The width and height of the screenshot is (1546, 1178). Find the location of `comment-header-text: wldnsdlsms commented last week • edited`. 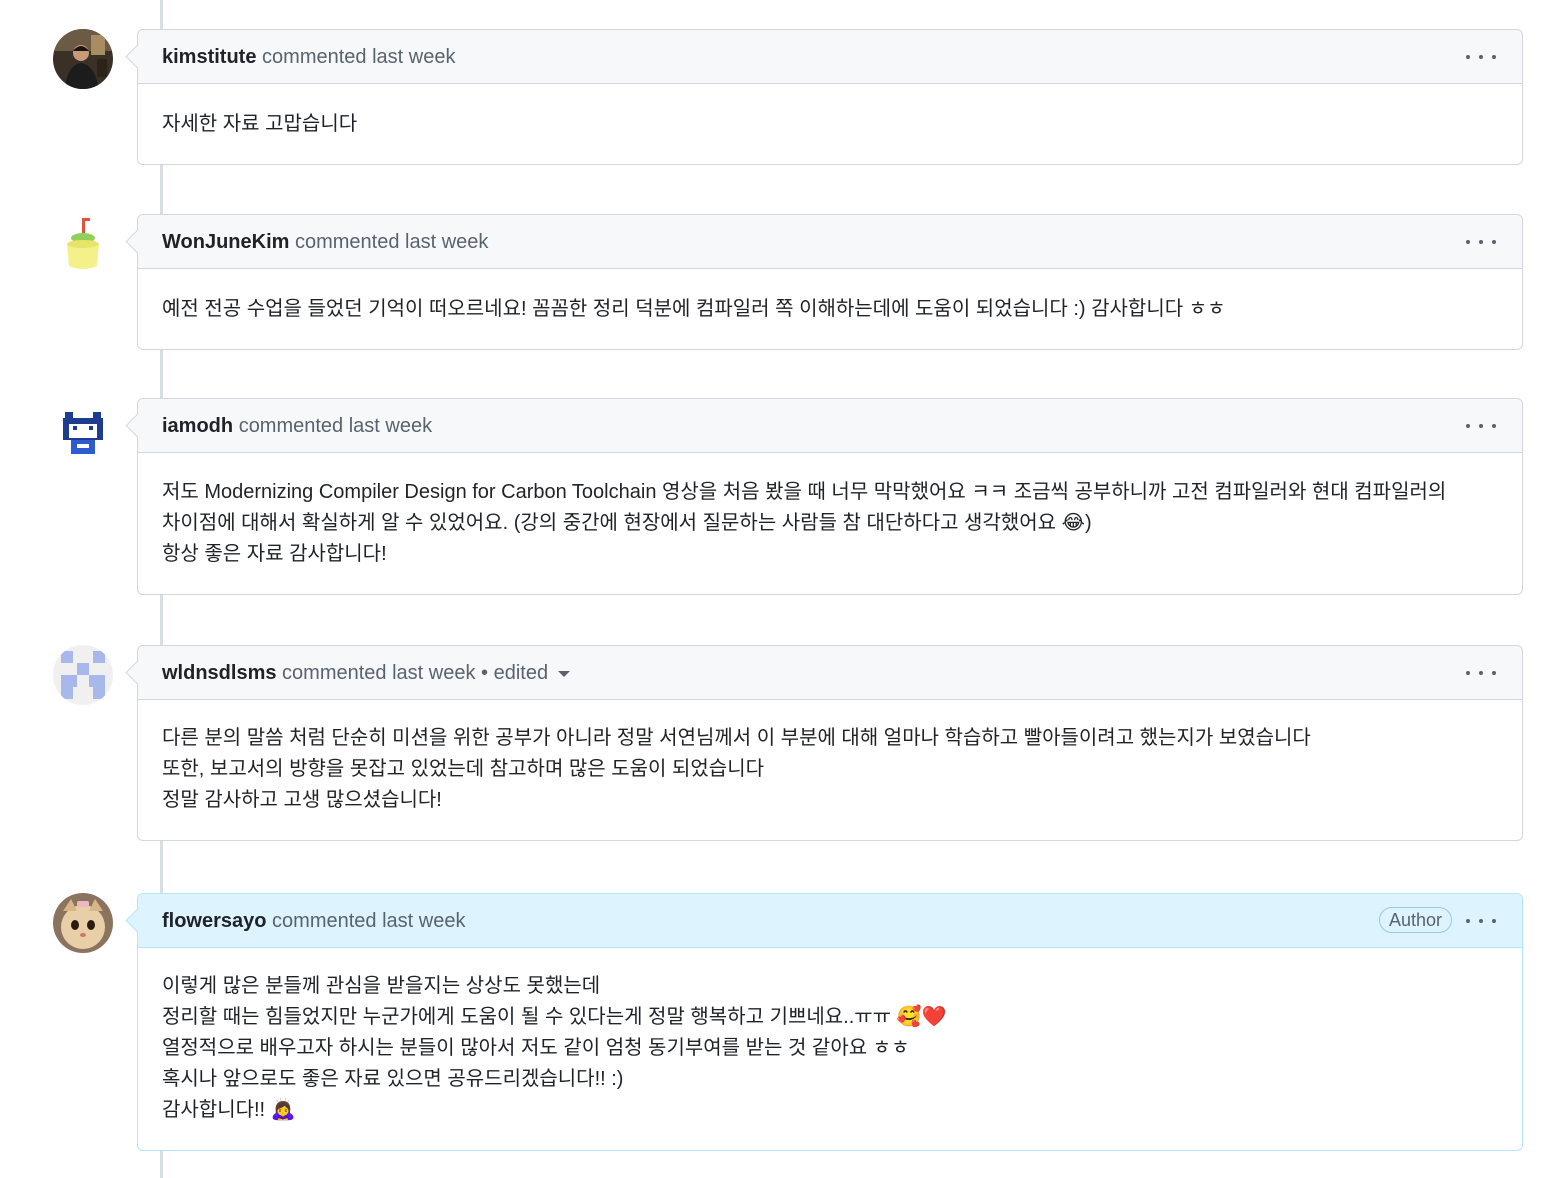

comment-header-text: wldnsdlsms commented last week • edited is located at coordinates (366, 673).